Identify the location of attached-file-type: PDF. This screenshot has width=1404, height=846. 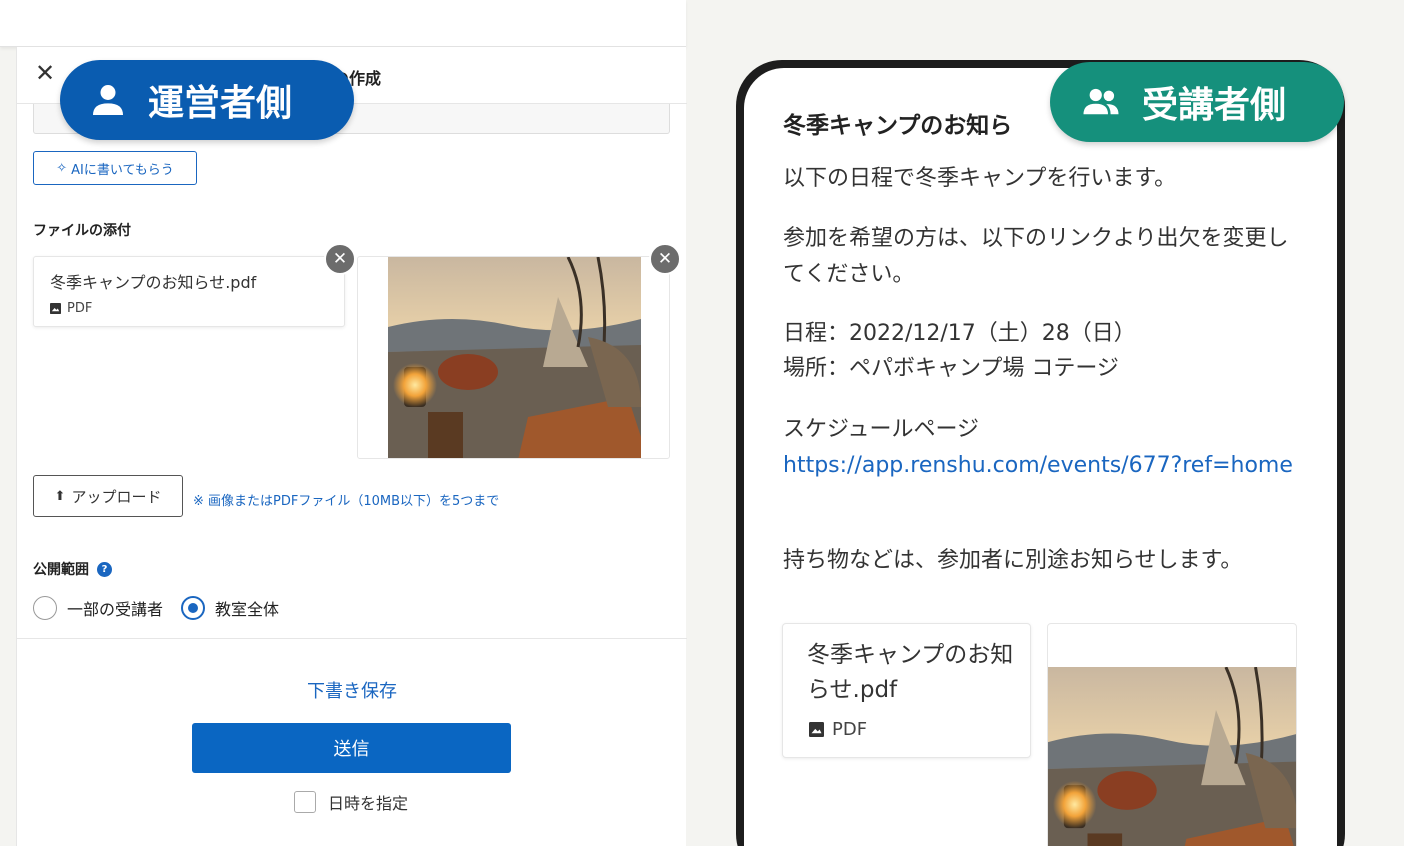
(80, 308).